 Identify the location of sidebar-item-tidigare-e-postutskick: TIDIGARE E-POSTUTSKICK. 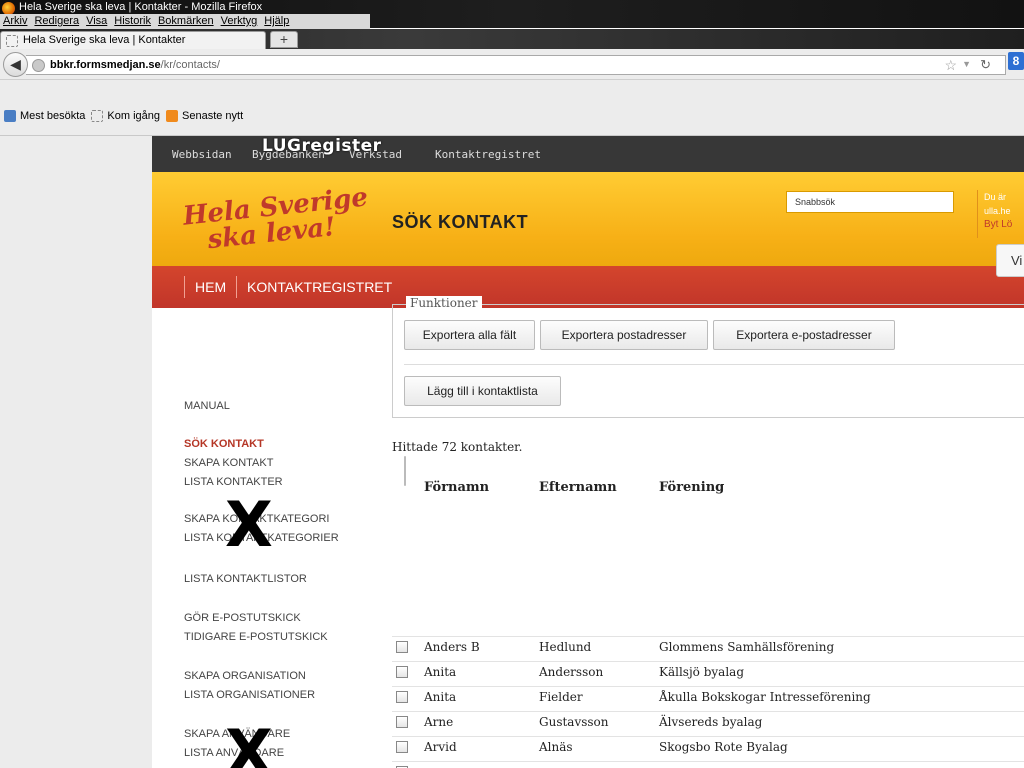
(256, 637).